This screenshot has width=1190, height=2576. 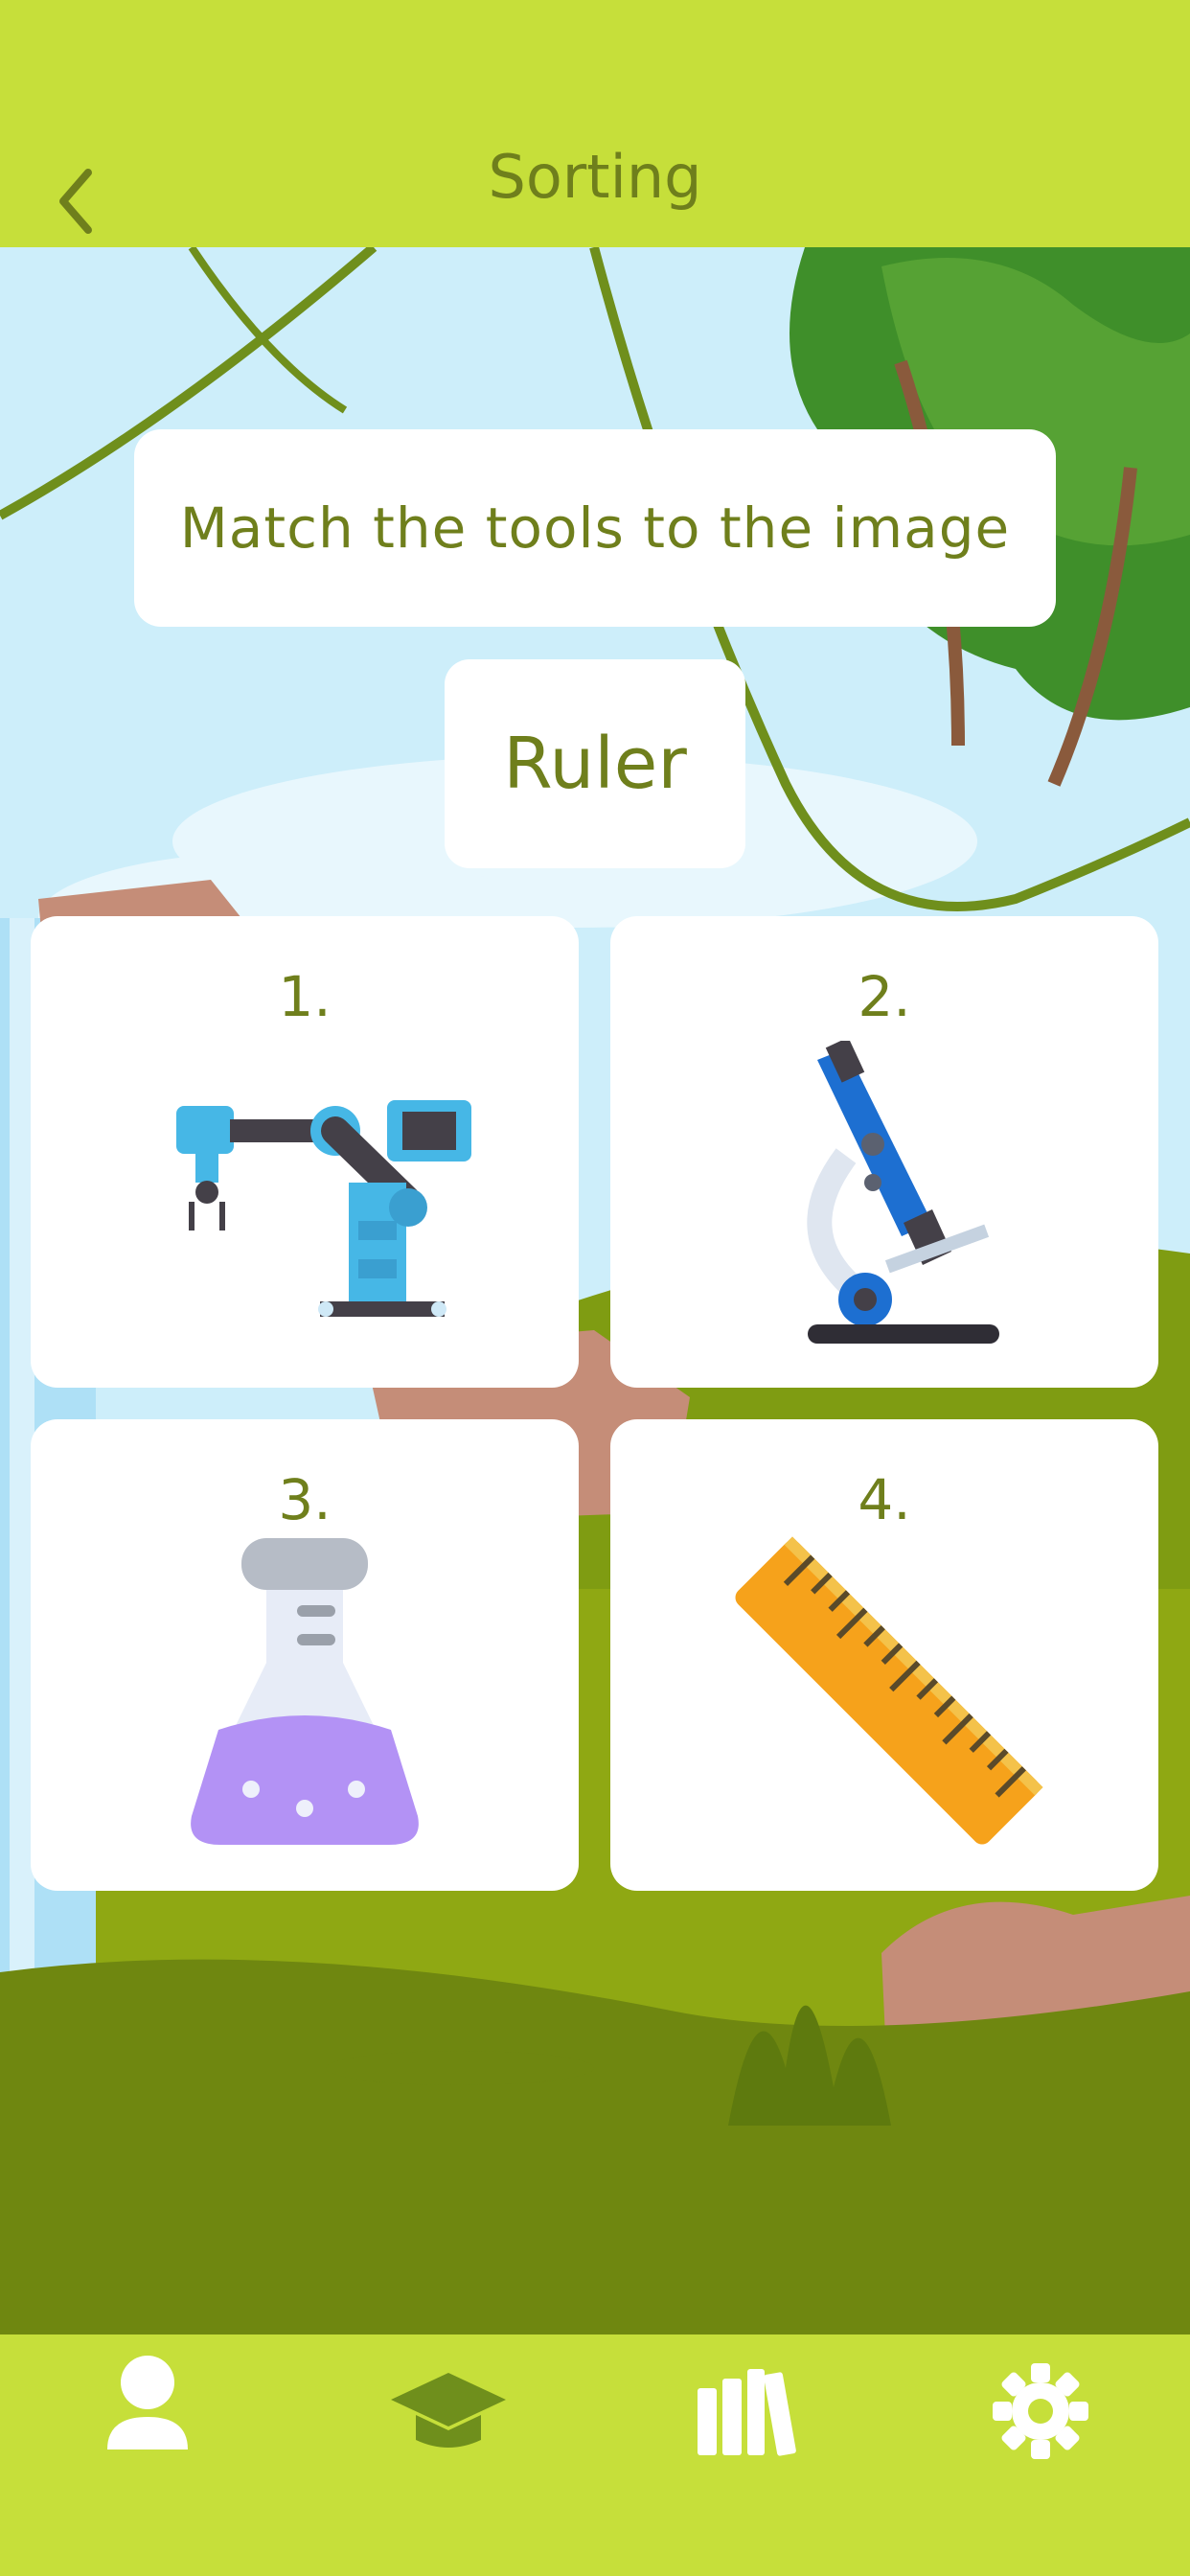 What do you see at coordinates (595, 124) in the screenshot?
I see `top-bar: Sorting` at bounding box center [595, 124].